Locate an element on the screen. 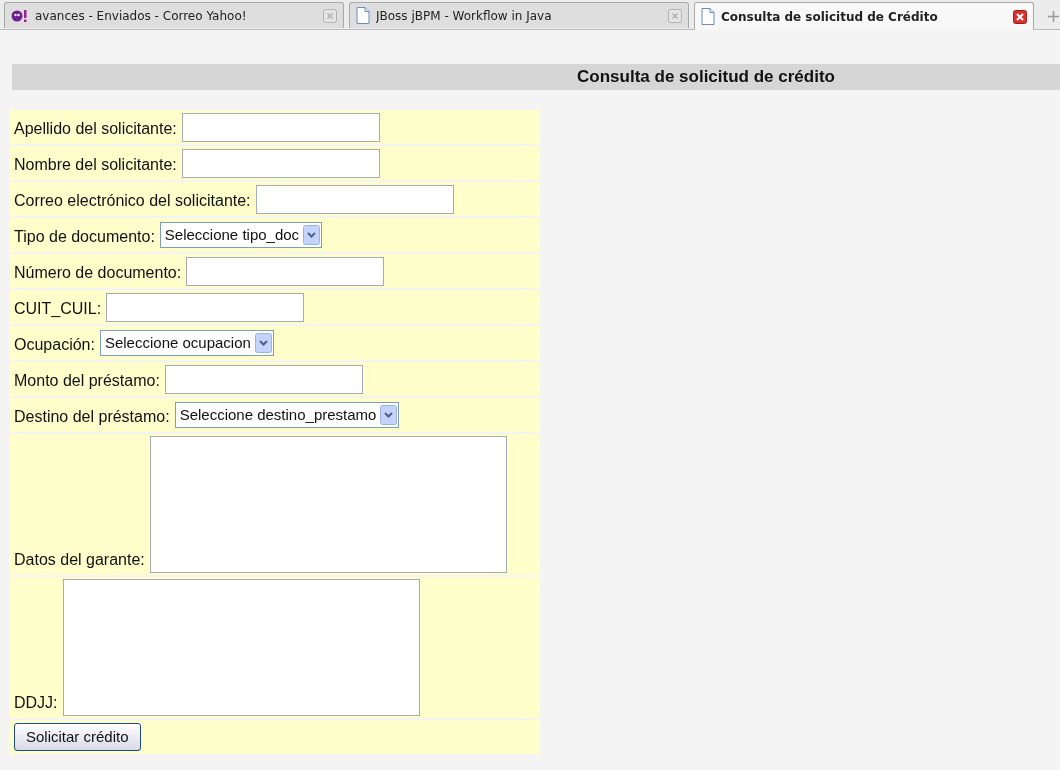 The image size is (1060, 770). field-label: Correo electrónico del solicitante: is located at coordinates (132, 201).